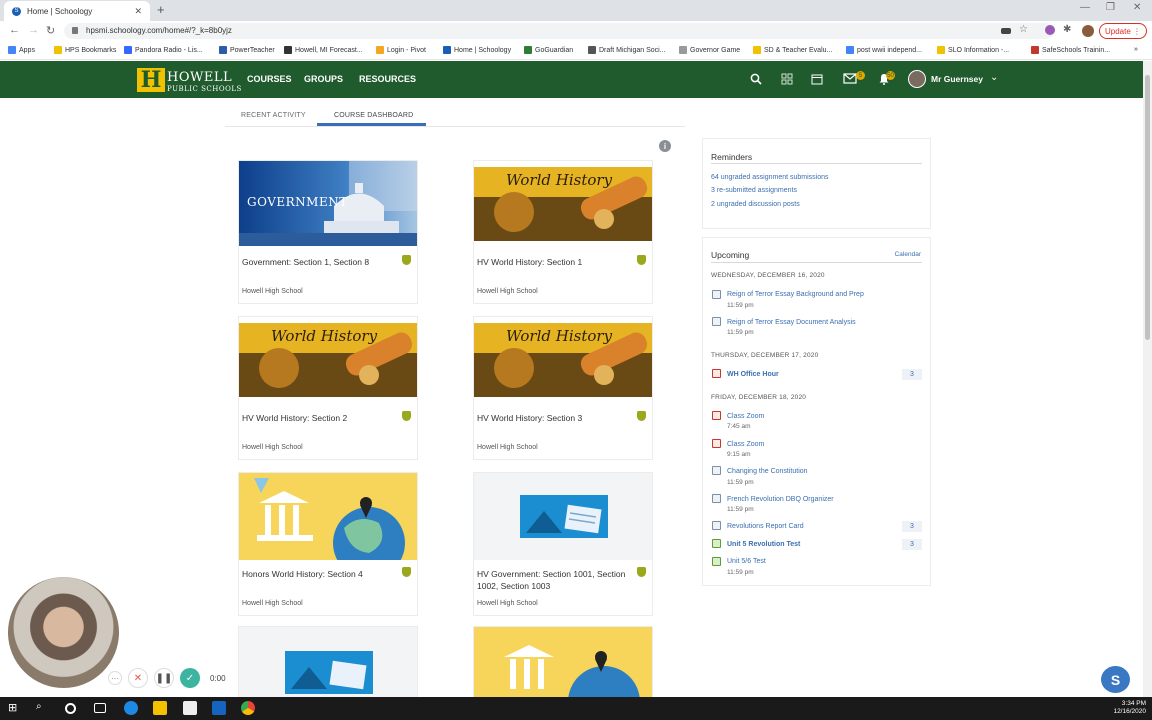 The image size is (1152, 720). I want to click on event-title: WH Office Hour, so click(753, 374).